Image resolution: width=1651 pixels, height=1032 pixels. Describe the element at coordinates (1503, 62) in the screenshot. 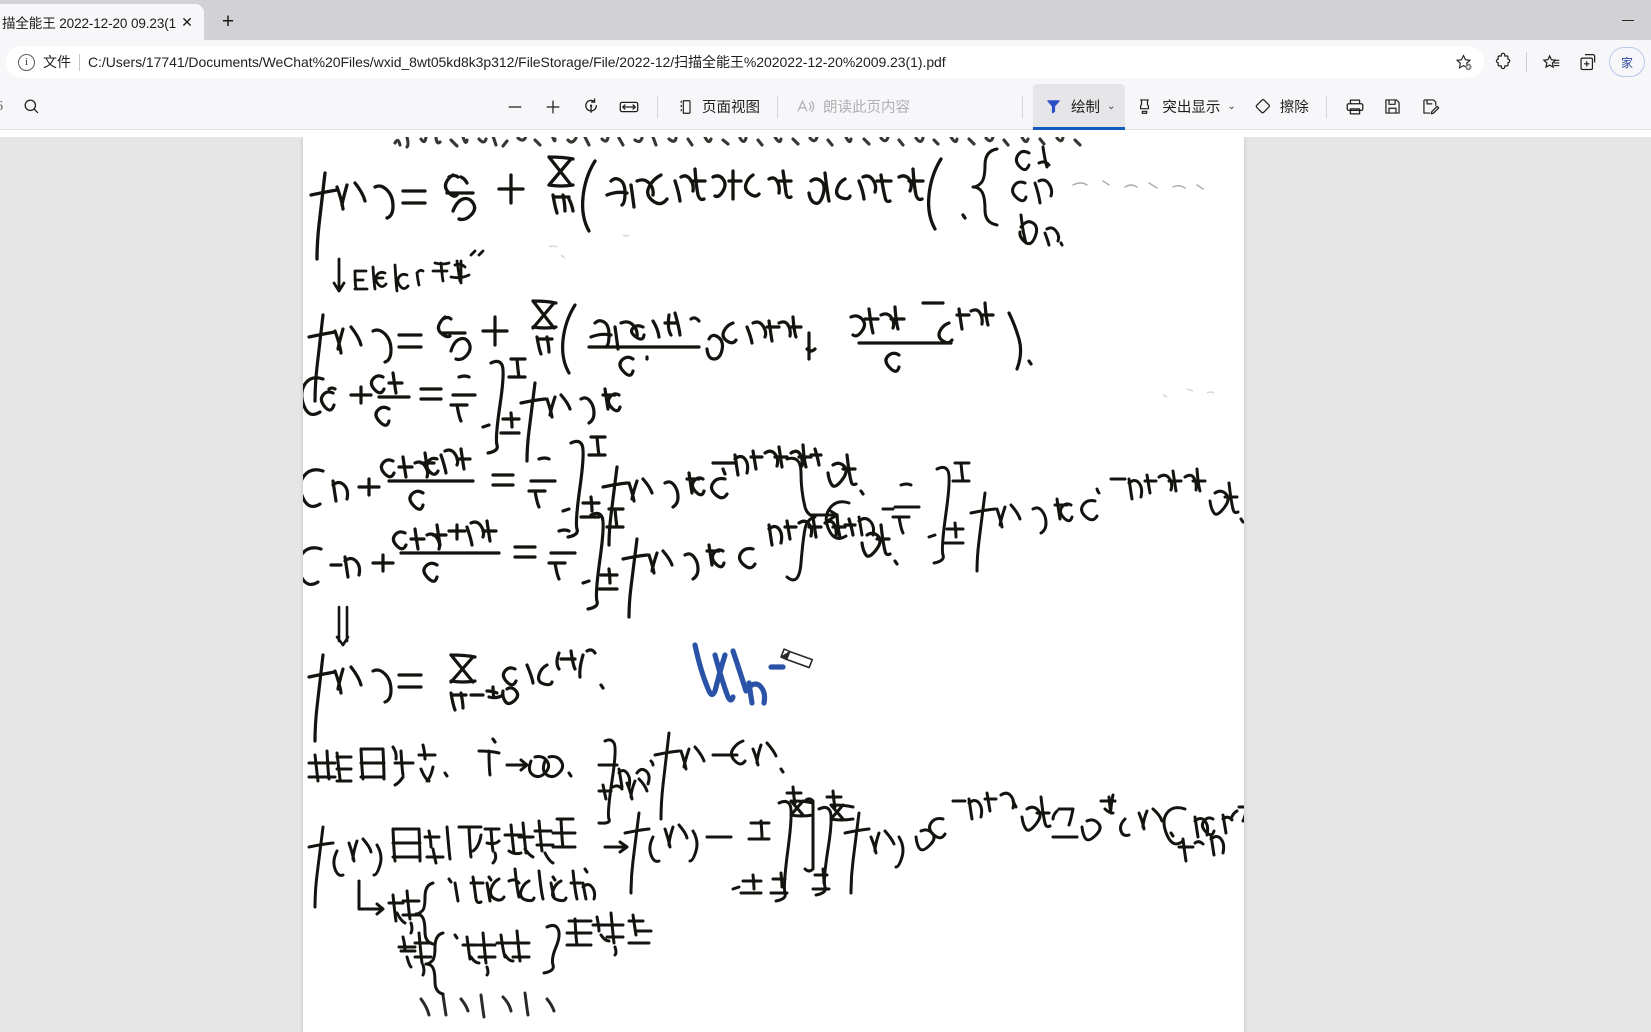

I see `extensions-button` at that location.